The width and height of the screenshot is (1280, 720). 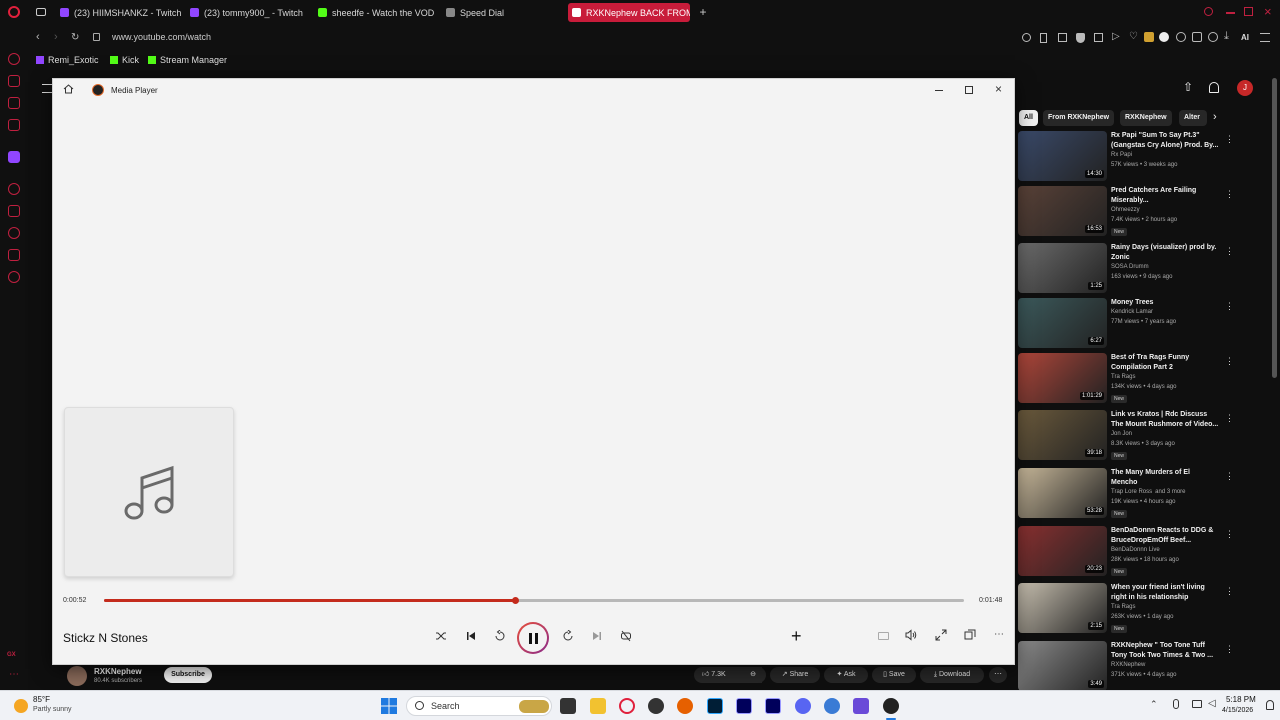 What do you see at coordinates (744, 706) in the screenshot?
I see `premiere-icon` at bounding box center [744, 706].